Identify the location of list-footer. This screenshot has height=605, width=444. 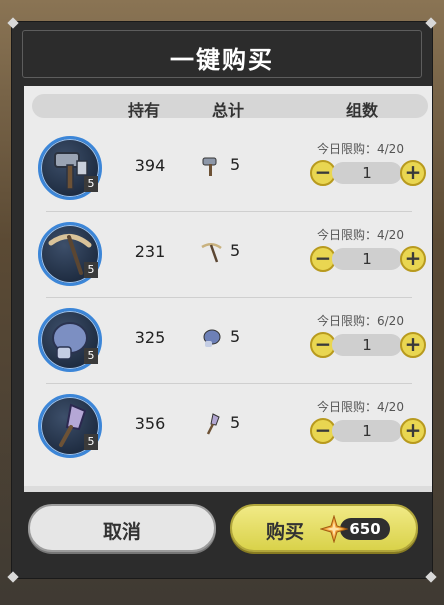
(228, 489).